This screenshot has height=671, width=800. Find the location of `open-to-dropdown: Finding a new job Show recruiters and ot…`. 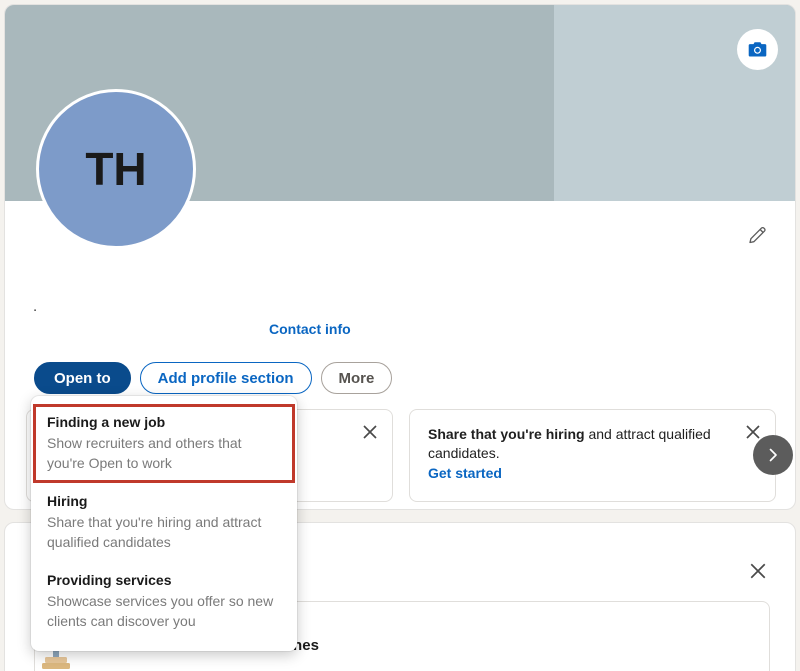

open-to-dropdown: Finding a new job Show recruiters and ot… is located at coordinates (164, 523).